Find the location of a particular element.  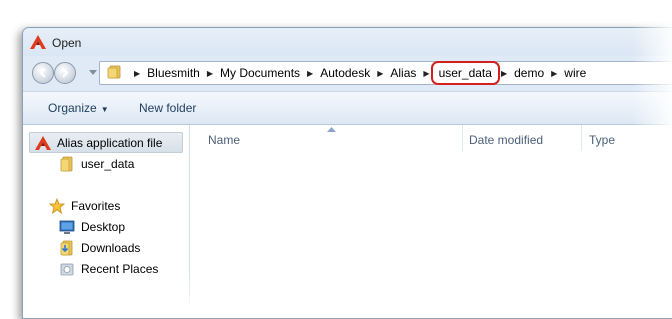

nav-item-label: Recent Places is located at coordinates (120, 269).